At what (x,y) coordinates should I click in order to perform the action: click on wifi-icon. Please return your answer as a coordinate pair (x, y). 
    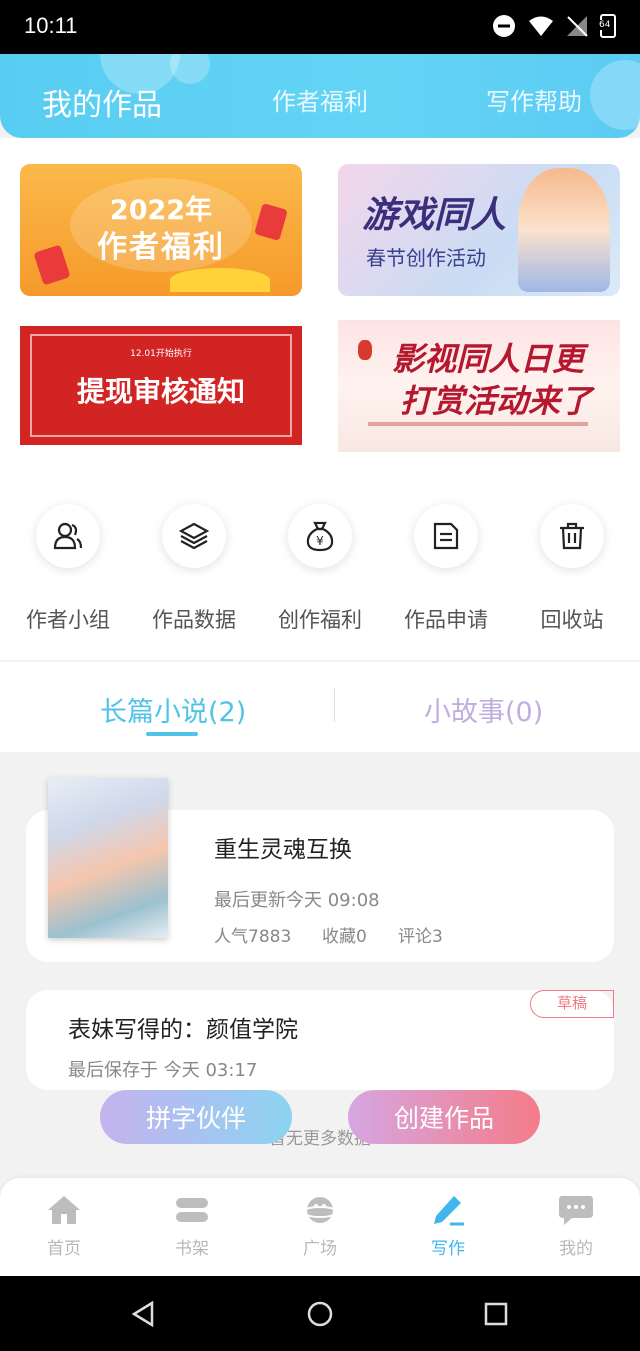
    Looking at the image, I should click on (541, 26).